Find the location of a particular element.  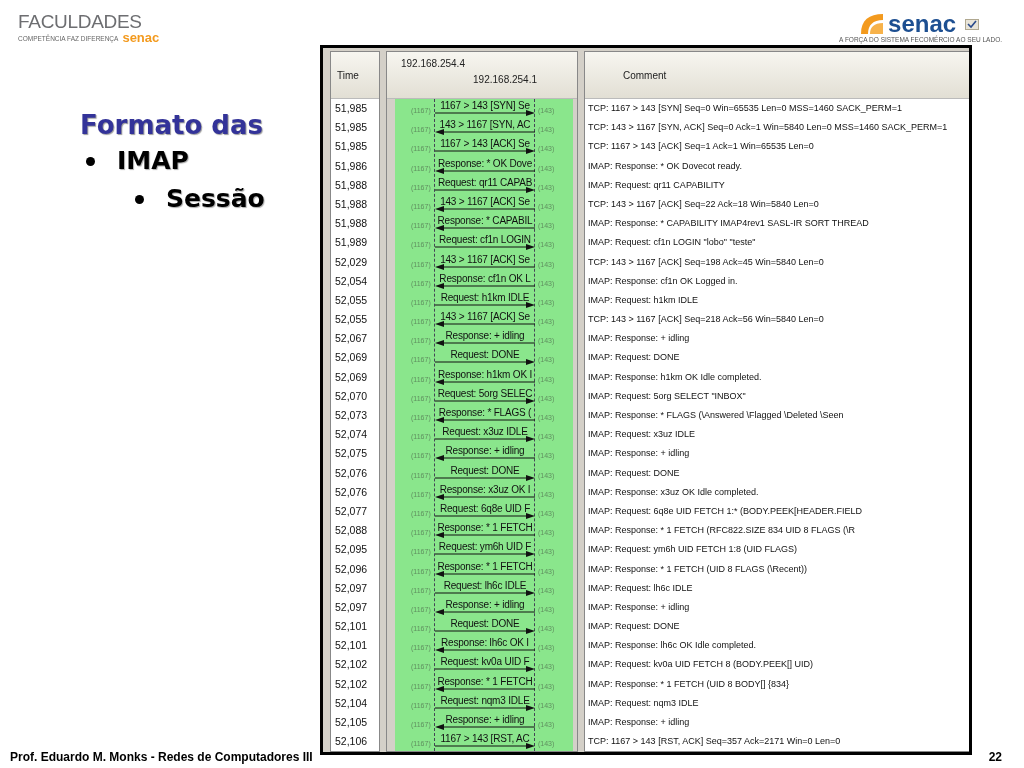

comment-cell-text: IMAP: Request: qr11 CAPABILITY is located at coordinates (656, 185).